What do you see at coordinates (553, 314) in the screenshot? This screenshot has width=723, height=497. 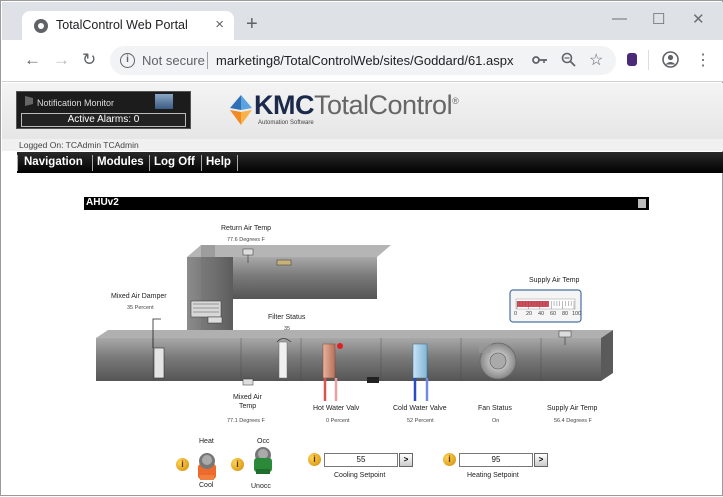 I see `gauge-tick-label: 60` at bounding box center [553, 314].